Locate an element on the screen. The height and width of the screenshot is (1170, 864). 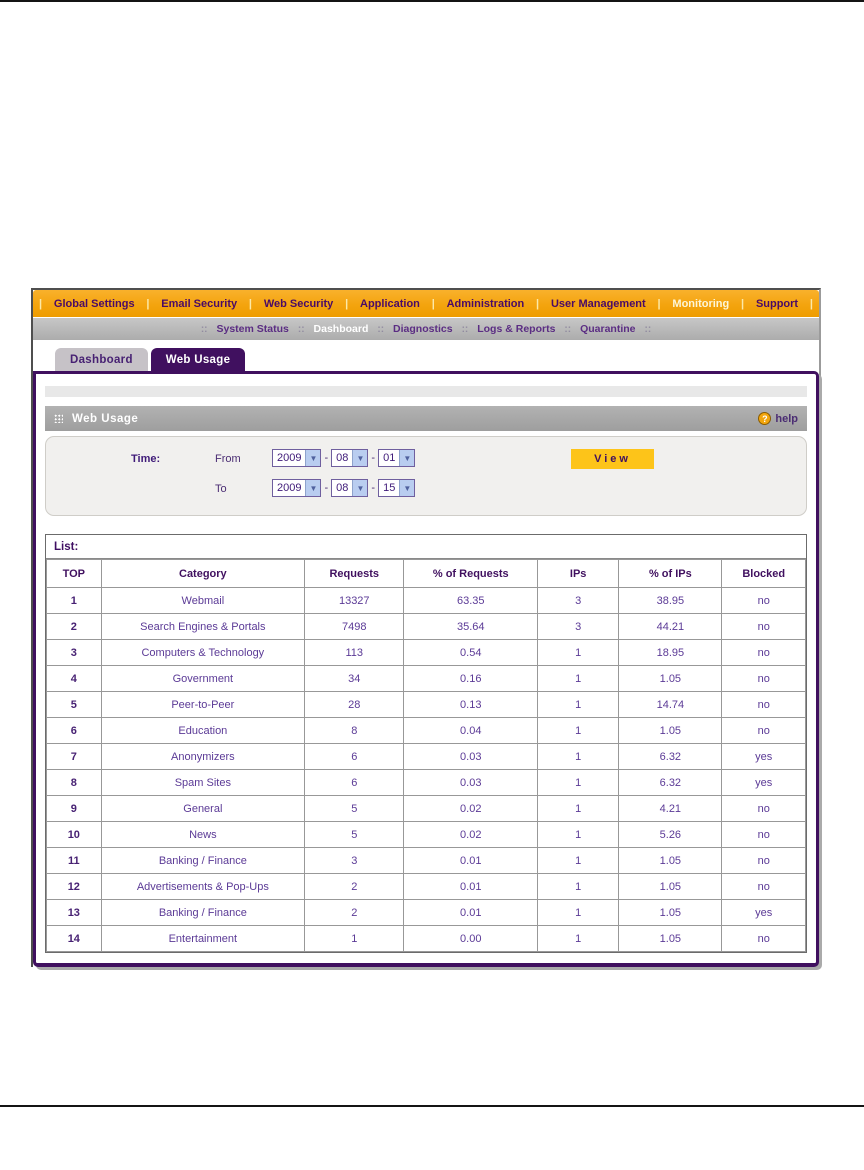
from-month-select: 08 ▼ is located at coordinates (350, 458).